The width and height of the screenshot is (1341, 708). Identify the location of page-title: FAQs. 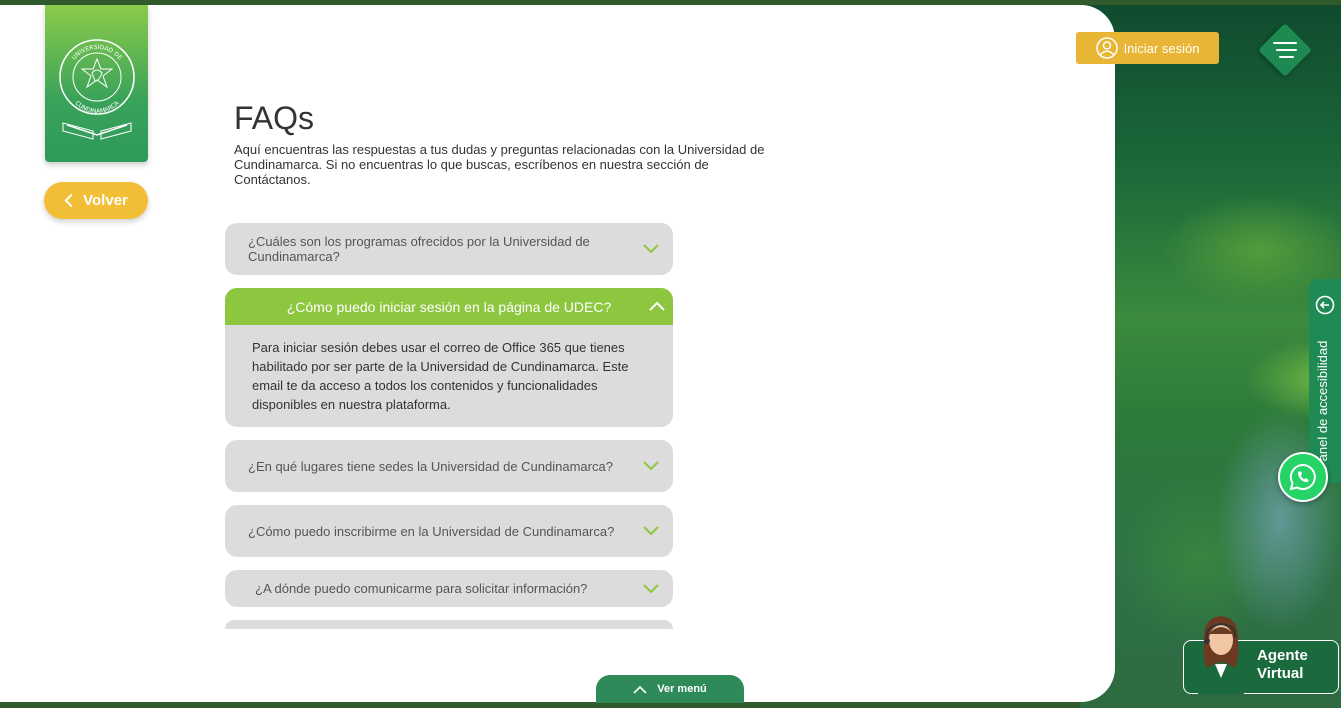
(274, 118).